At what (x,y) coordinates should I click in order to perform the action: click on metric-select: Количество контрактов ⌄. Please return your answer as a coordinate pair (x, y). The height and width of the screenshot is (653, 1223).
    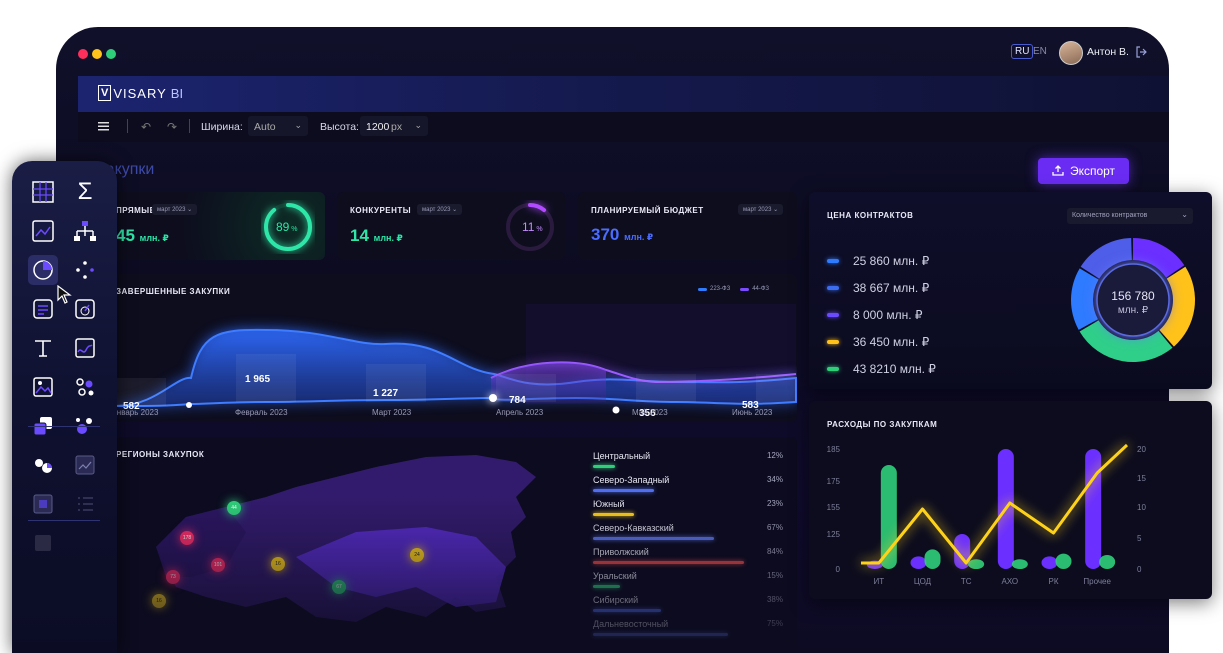
    Looking at the image, I should click on (1130, 216).